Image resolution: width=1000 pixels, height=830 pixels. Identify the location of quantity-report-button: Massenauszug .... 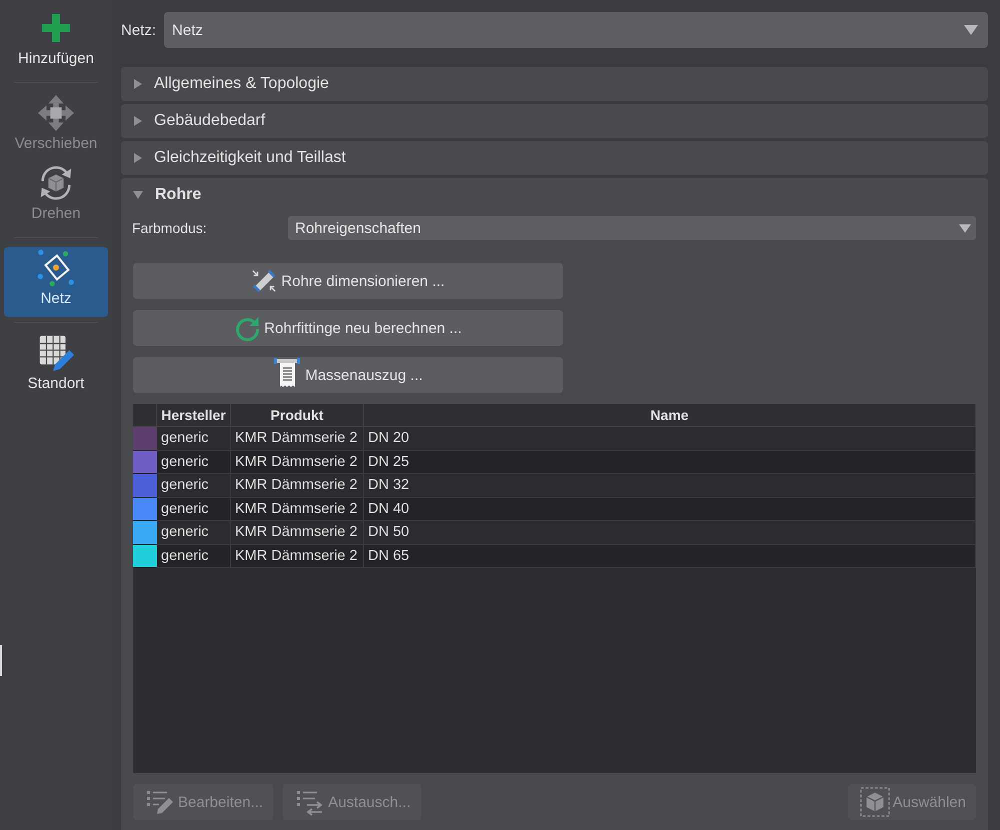
(348, 375).